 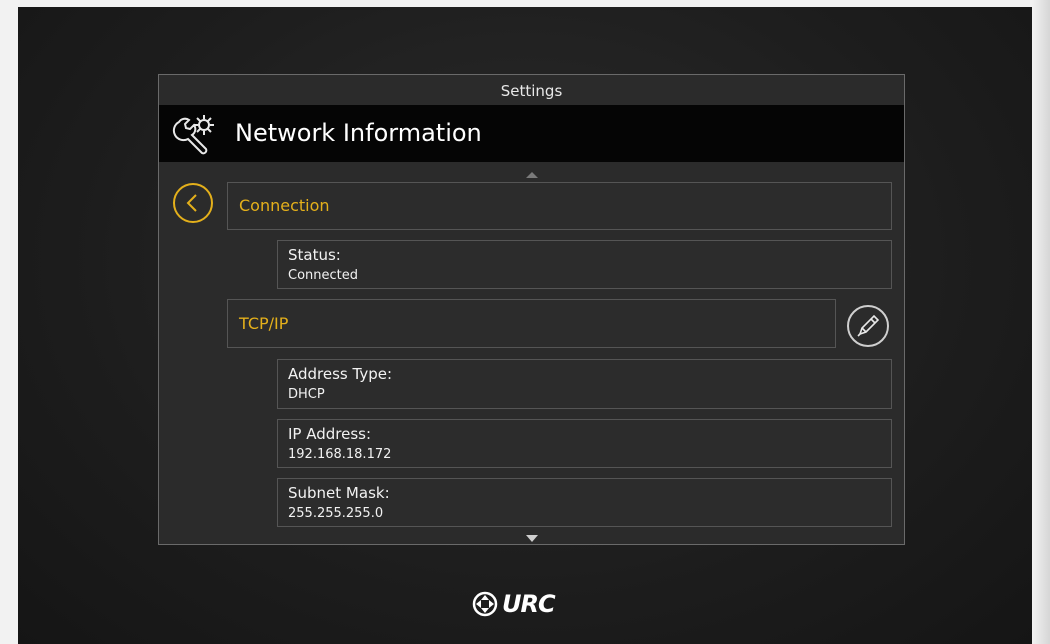 I want to click on chevron-left-icon, so click(x=191, y=203).